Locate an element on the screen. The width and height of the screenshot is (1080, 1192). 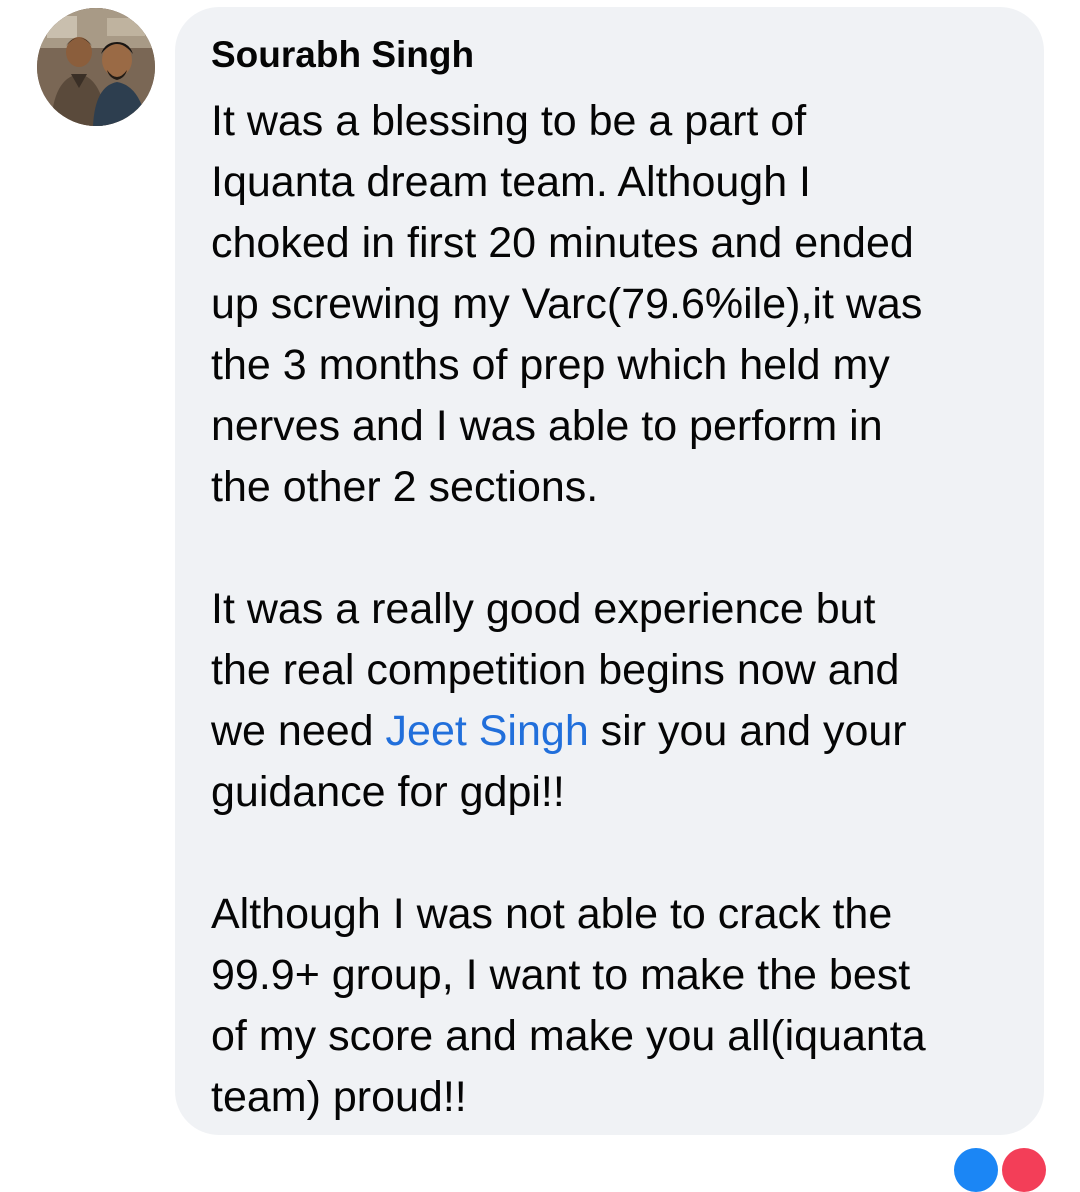
reaction-summary is located at coordinates (998, 1170).